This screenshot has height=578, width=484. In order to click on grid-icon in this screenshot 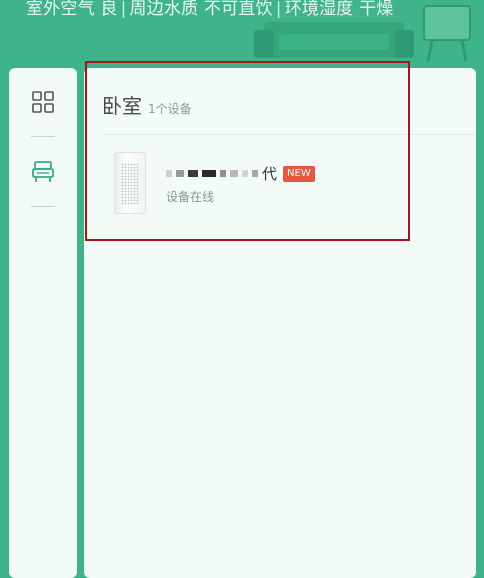, I will do `click(43, 102)`.